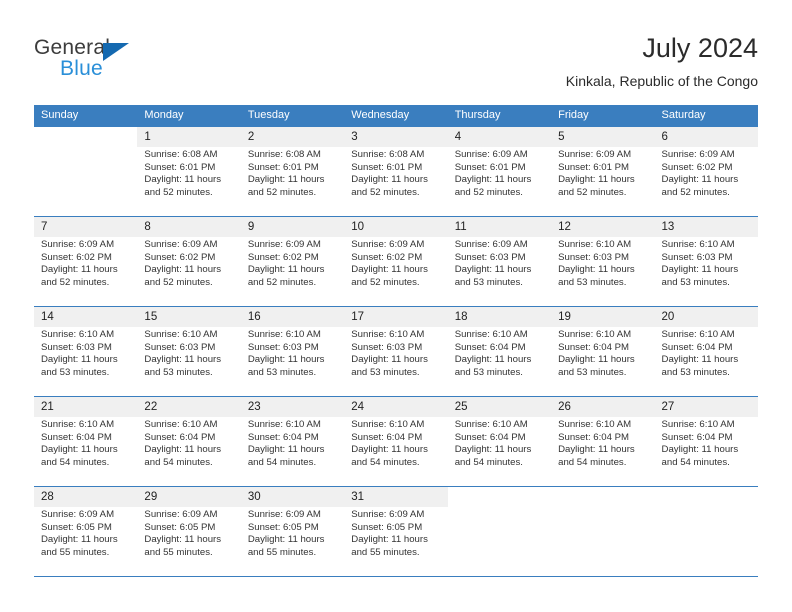  I want to click on day-number: 27, so click(706, 406).